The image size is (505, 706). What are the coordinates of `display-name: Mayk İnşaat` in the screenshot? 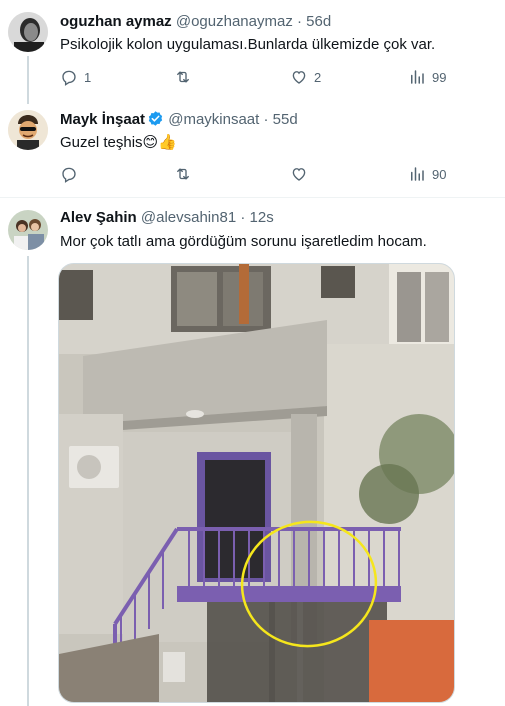 It's located at (102, 119).